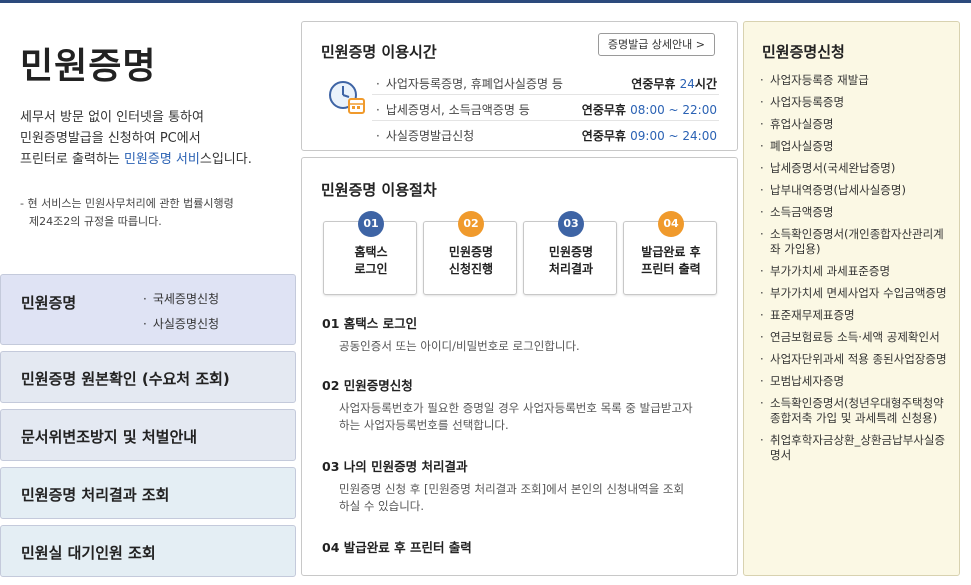 The height and width of the screenshot is (585, 971). What do you see at coordinates (512, 489) in the screenshot?
I see `section-body-line: 민원증명 신청 후 [민원증명 처리결과 조회]에서 본인의 신청내역을 조회` at bounding box center [512, 489].